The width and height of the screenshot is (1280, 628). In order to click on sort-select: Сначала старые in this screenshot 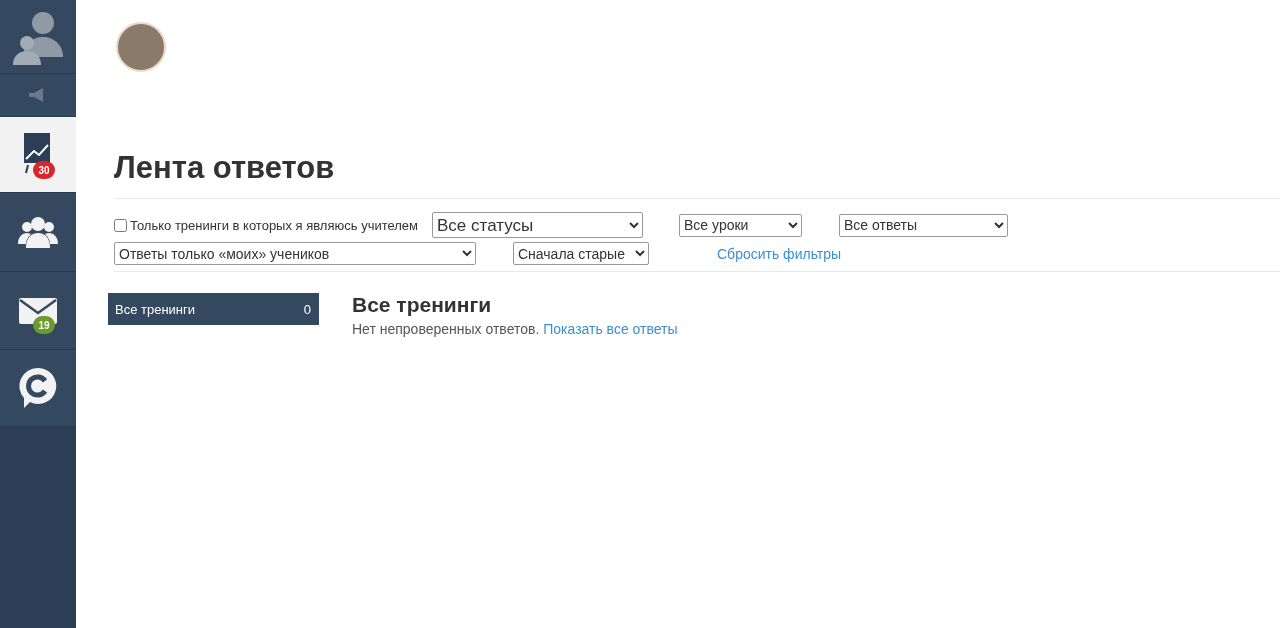, I will do `click(581, 253)`.